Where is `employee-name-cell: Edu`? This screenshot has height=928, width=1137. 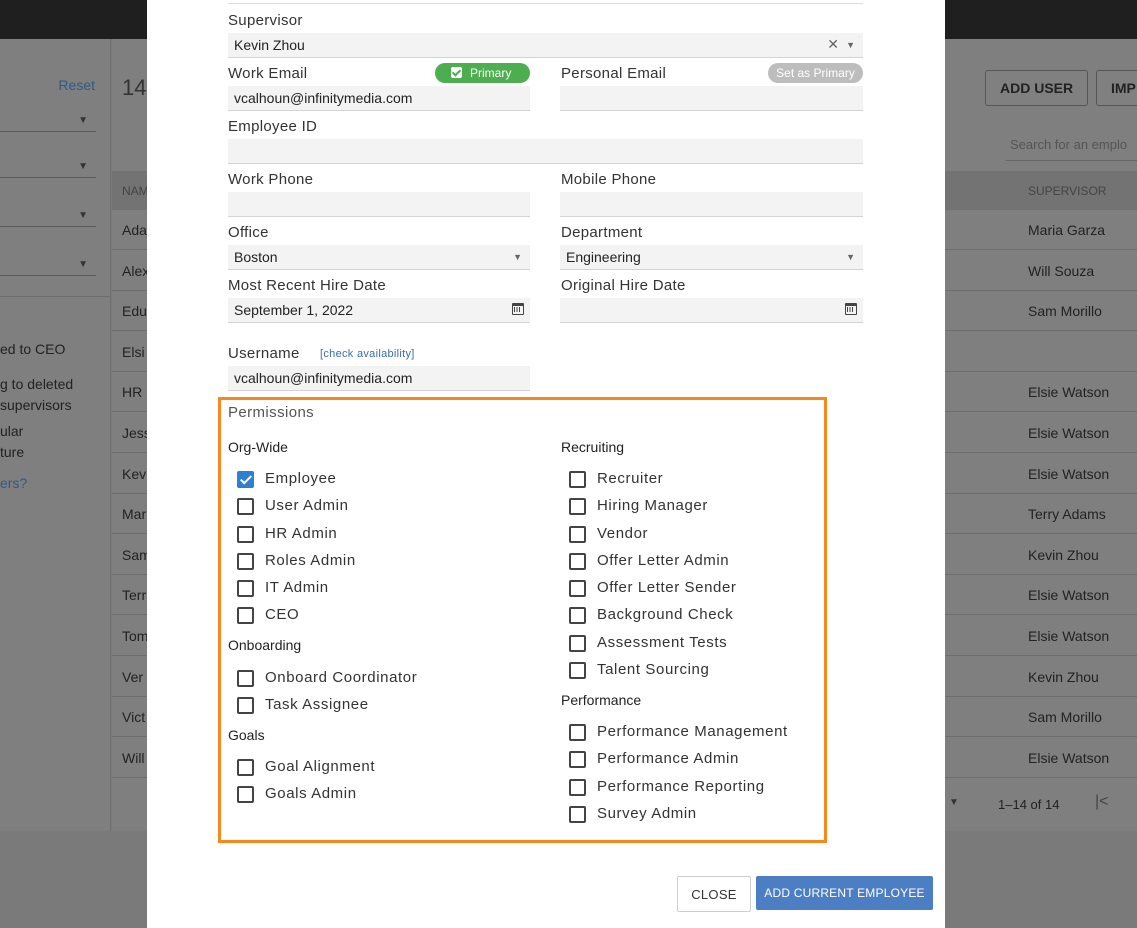 employee-name-cell: Edu is located at coordinates (134, 311).